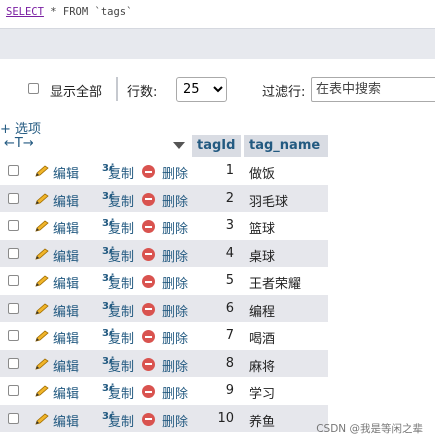  I want to click on cell-tag-name: 羽毛球, so click(269, 202).